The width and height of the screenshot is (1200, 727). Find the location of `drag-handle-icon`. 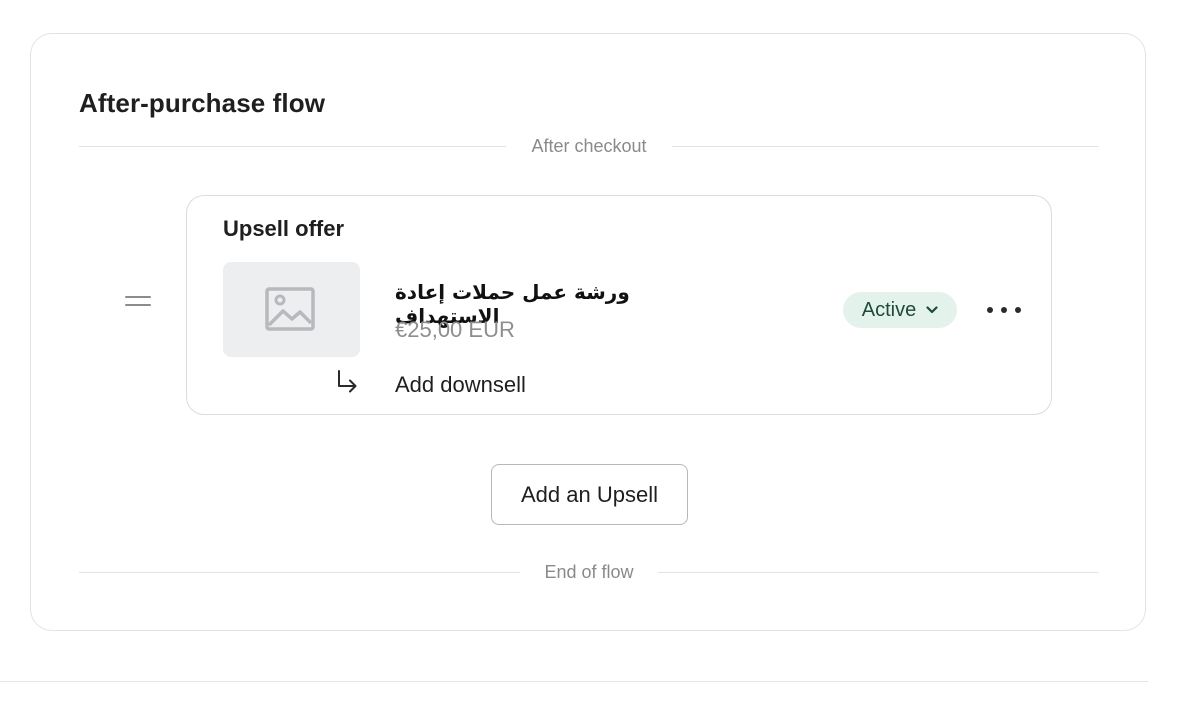

drag-handle-icon is located at coordinates (138, 302).